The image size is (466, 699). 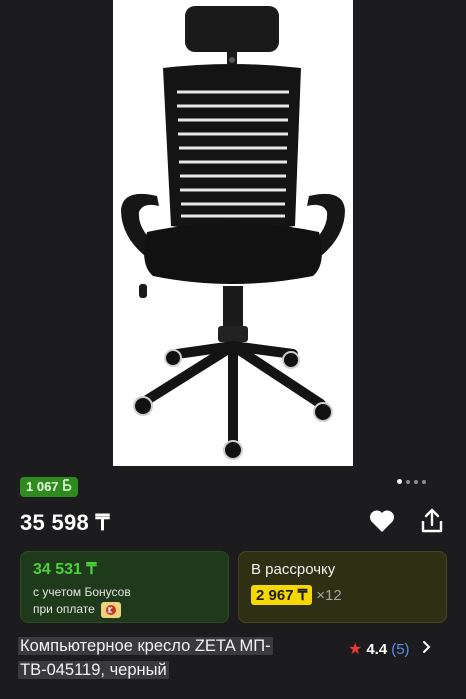 I want to click on monthly-payment: 2 967 ₸, so click(x=282, y=595).